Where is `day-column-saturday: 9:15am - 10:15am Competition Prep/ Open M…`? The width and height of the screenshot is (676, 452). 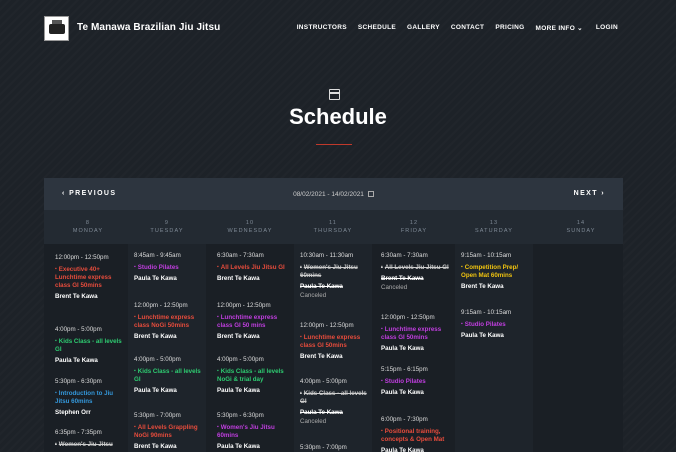
day-column-saturday: 9:15am - 10:15am Competition Prep/ Open M… is located at coordinates (494, 348).